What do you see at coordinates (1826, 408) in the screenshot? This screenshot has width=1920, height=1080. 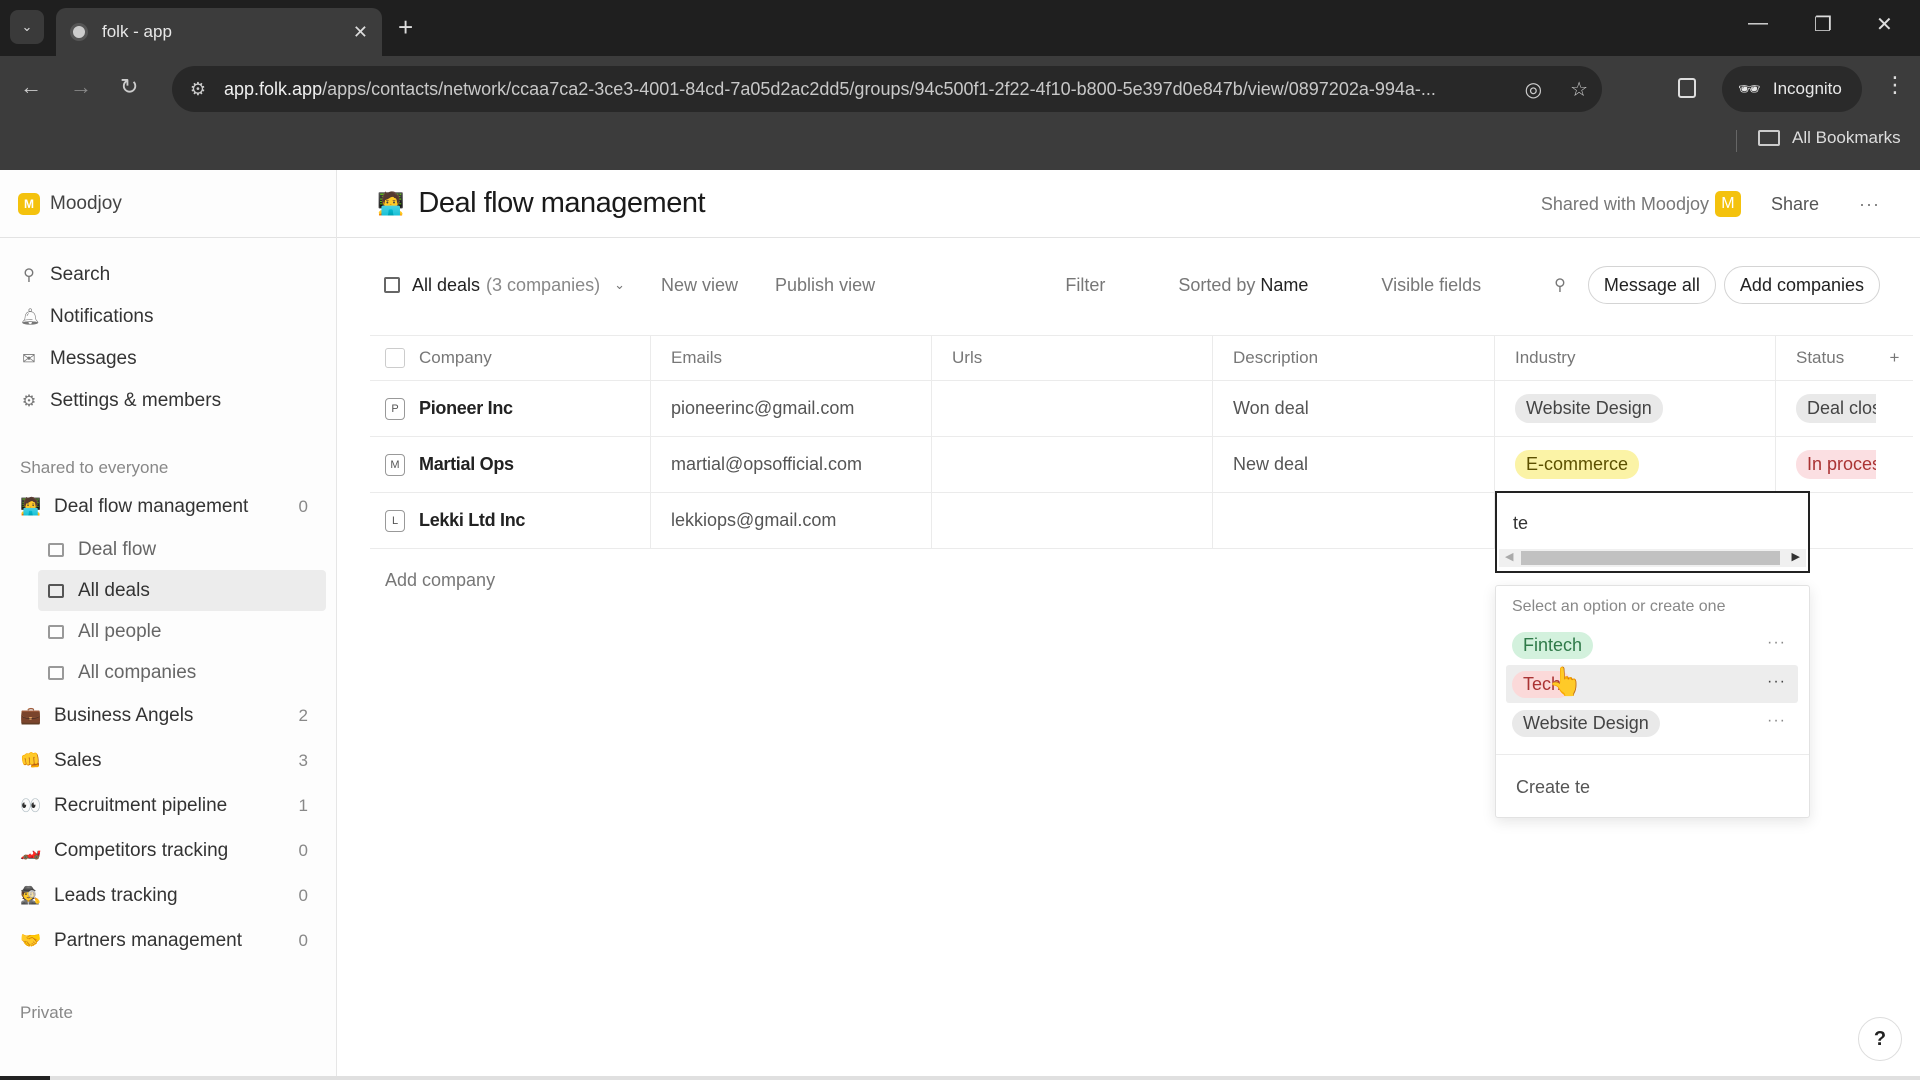 I see `status-cell: Deal closed` at bounding box center [1826, 408].